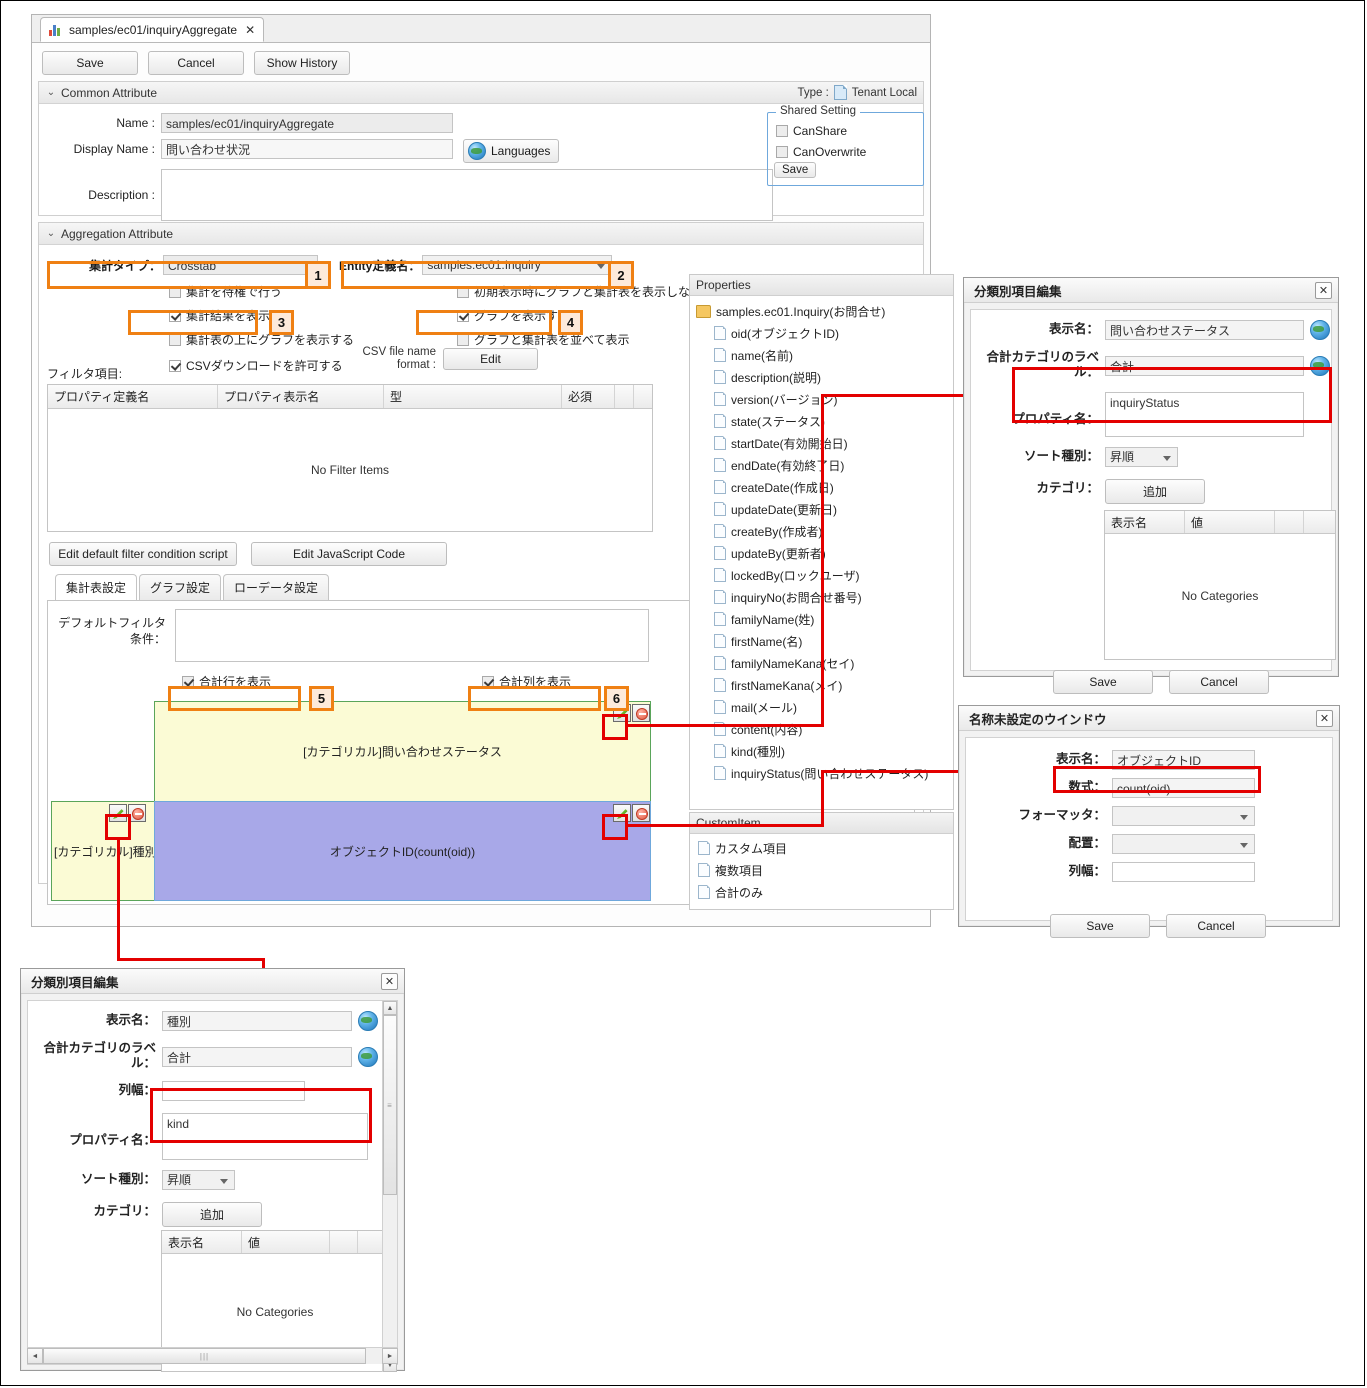 The width and height of the screenshot is (1367, 1388). Describe the element at coordinates (821, 892) in the screenshot. I see `list-item: 合計のみ` at that location.